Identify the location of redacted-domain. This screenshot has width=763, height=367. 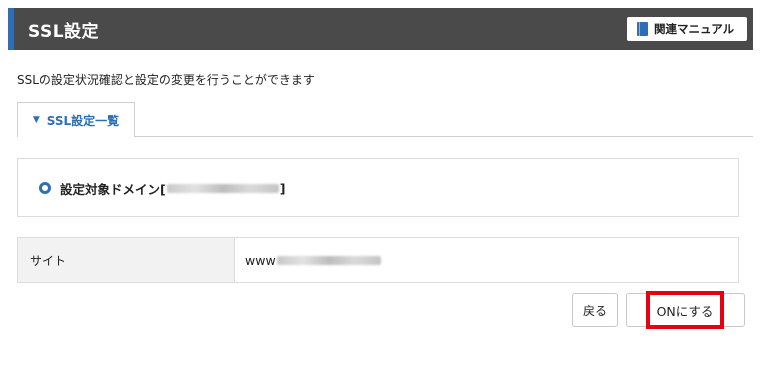
(222, 188).